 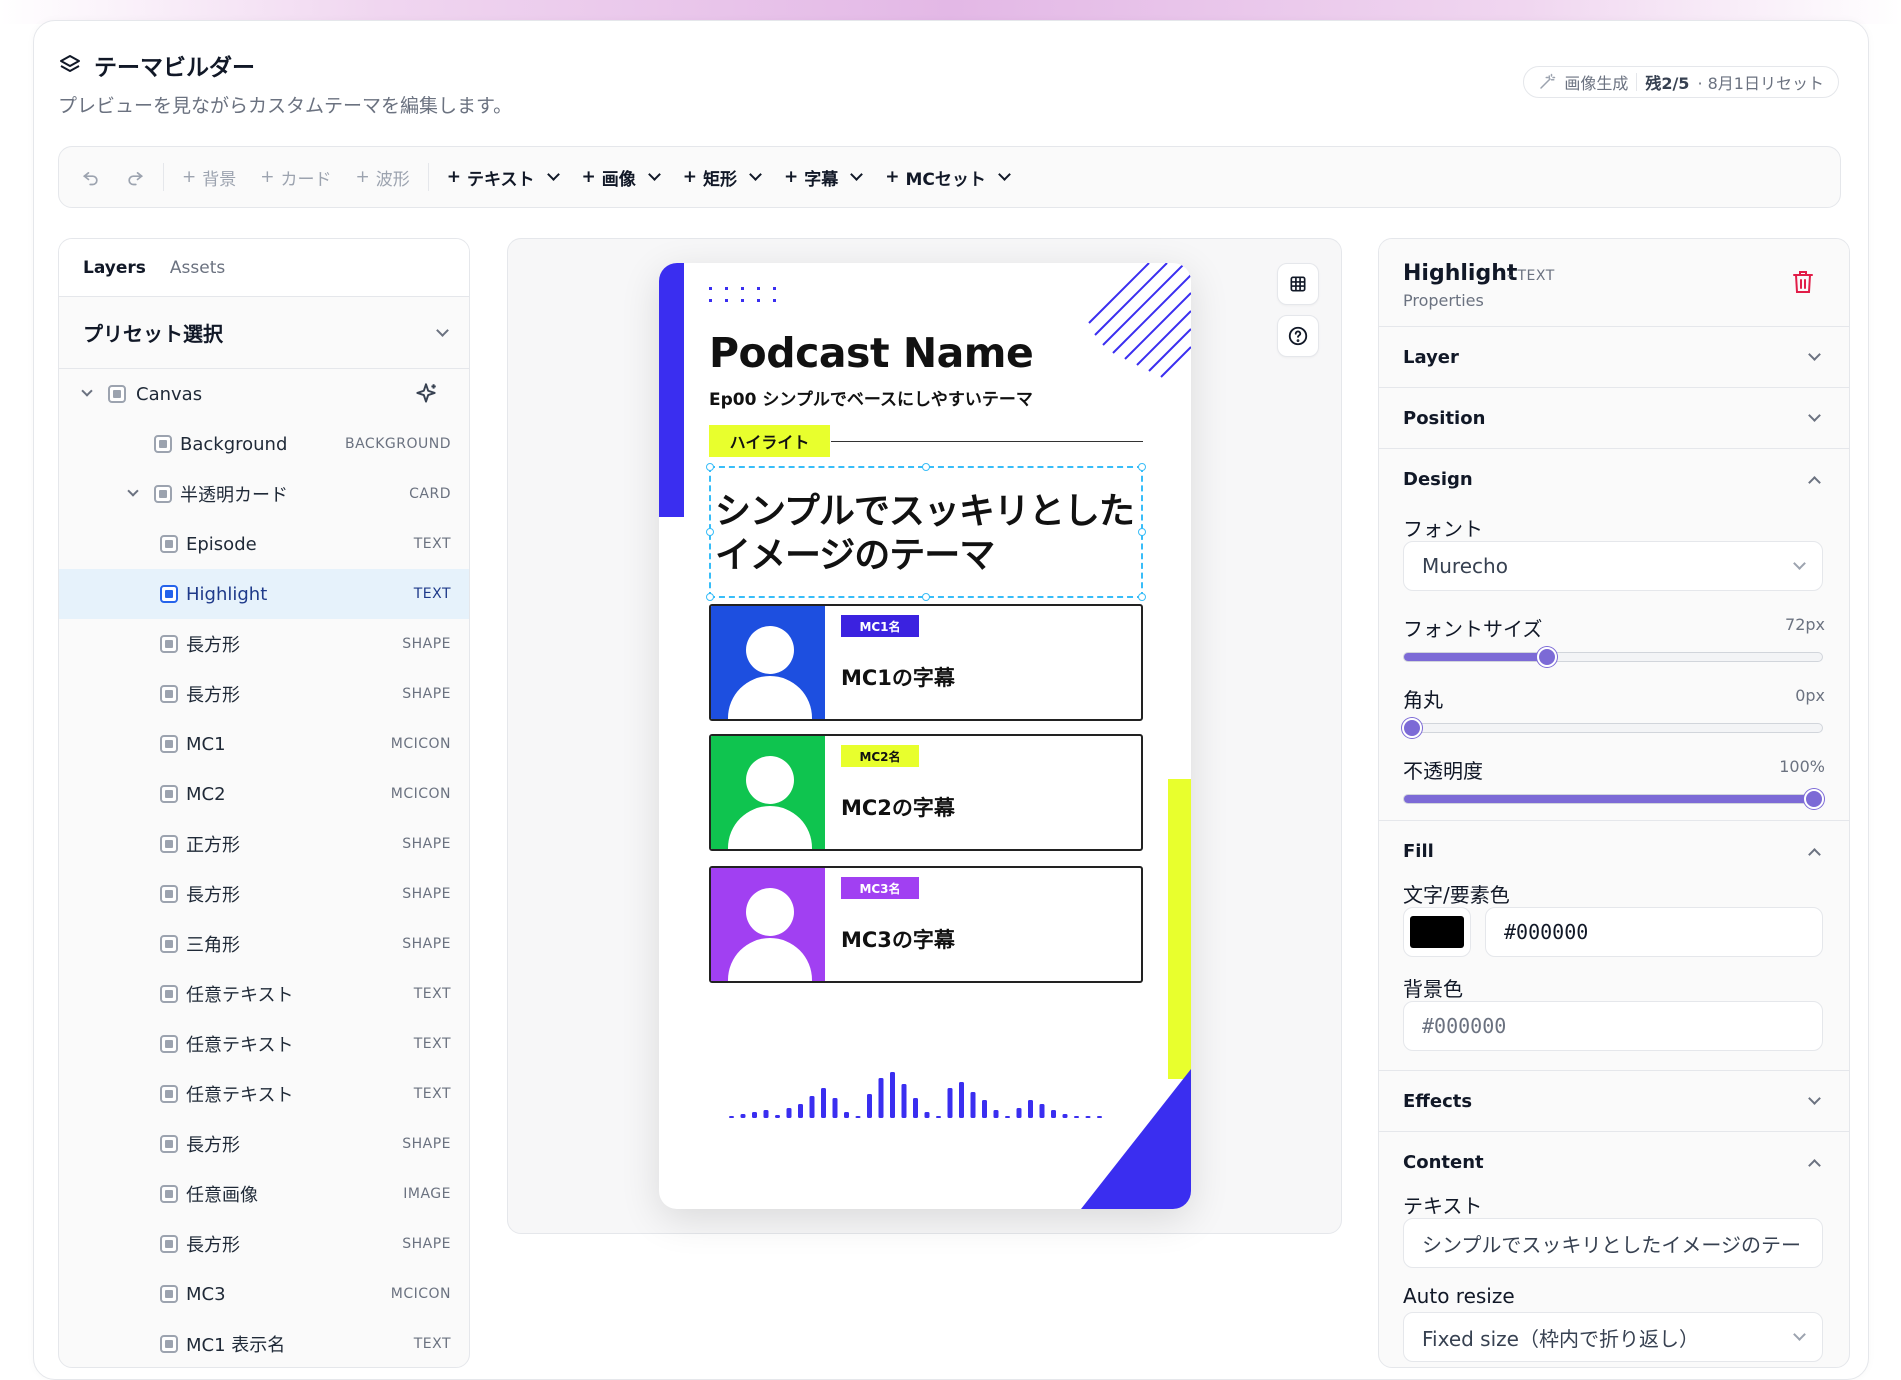 I want to click on section-fill-header: Fill, so click(x=1614, y=851).